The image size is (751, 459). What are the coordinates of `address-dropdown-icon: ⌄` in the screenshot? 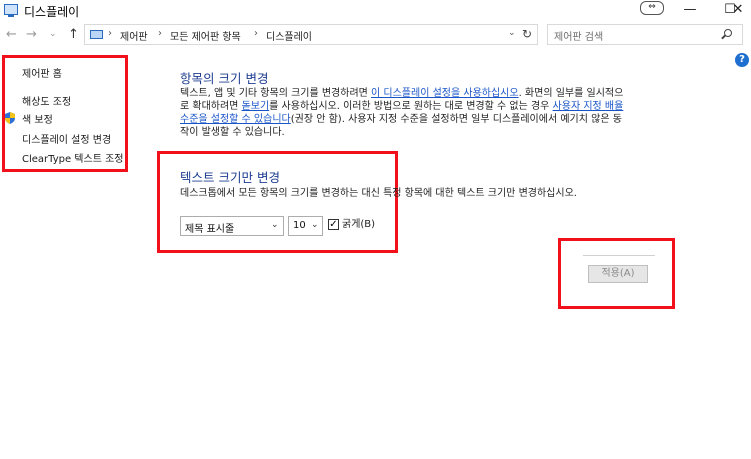 It's located at (512, 33).